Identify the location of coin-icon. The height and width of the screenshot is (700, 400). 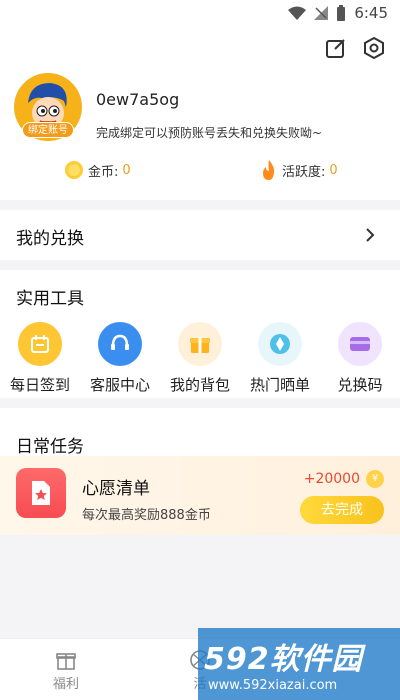
(74, 170).